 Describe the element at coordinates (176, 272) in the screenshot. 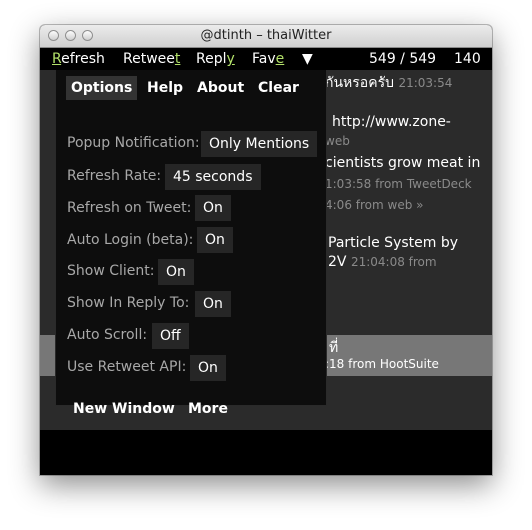

I see `show-client-toggle: On` at that location.